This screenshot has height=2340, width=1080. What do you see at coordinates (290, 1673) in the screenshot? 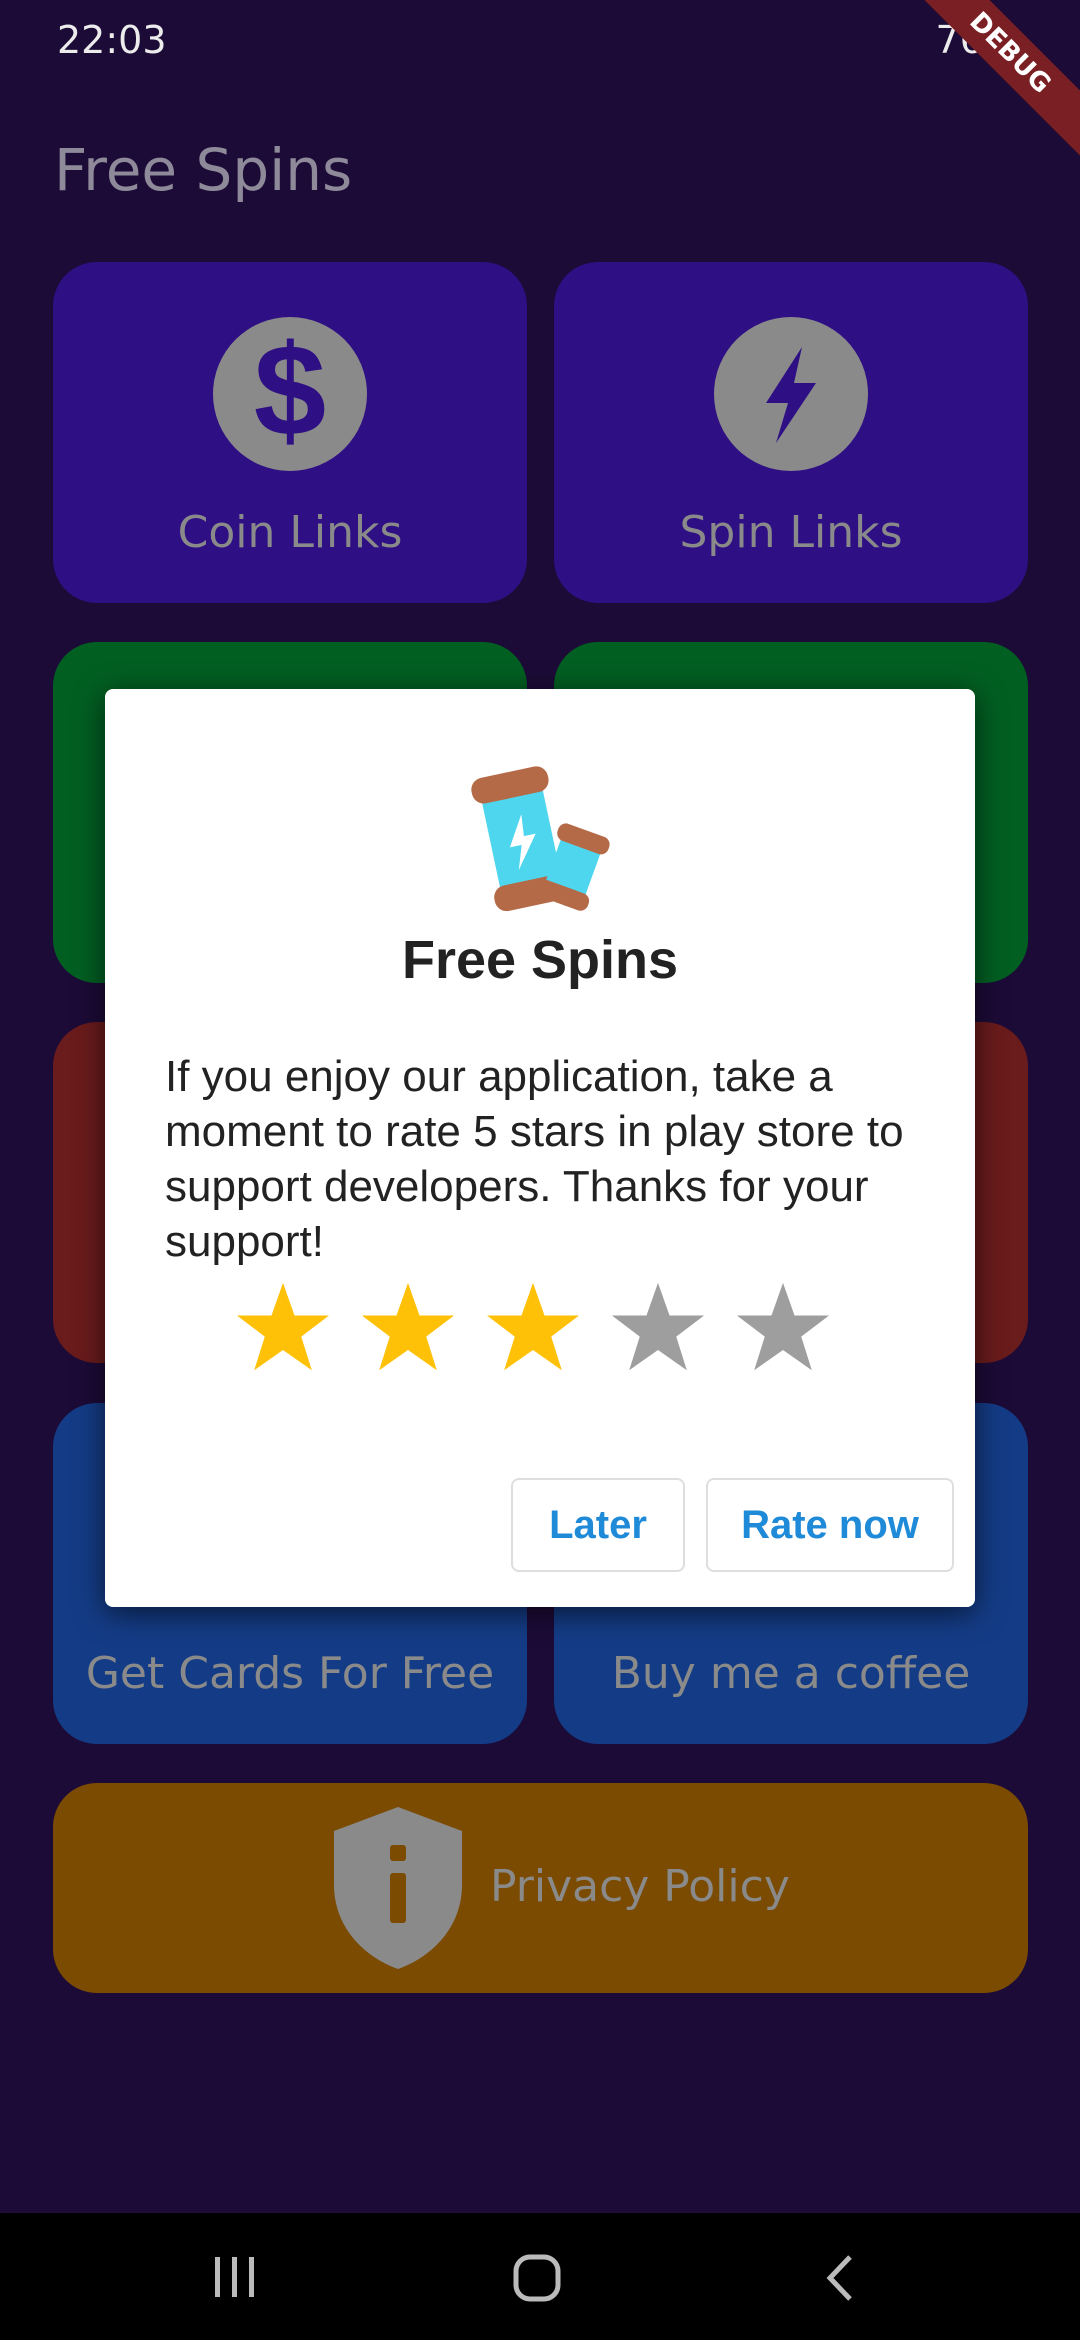
I see `tile-label: Get Cards For Free` at bounding box center [290, 1673].